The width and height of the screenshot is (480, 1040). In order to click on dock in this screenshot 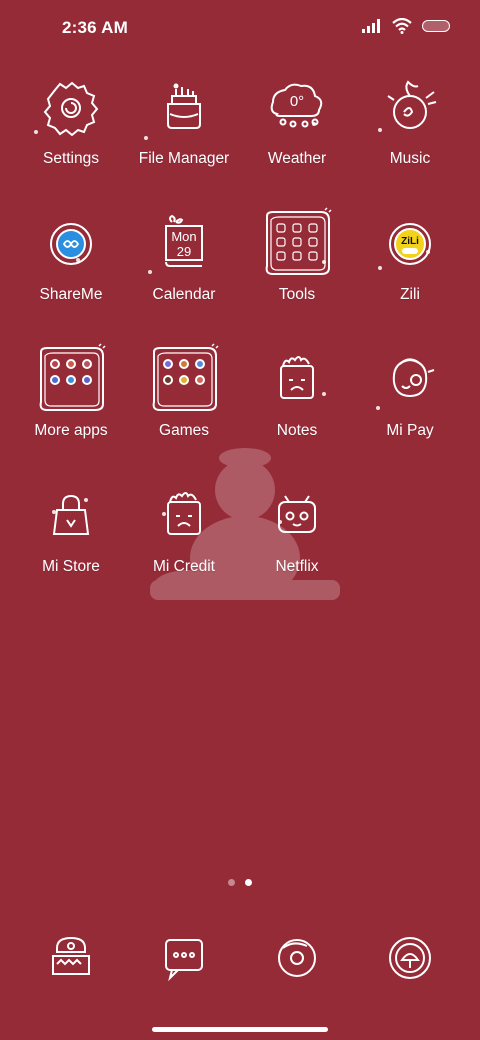, I will do `click(240, 960)`.